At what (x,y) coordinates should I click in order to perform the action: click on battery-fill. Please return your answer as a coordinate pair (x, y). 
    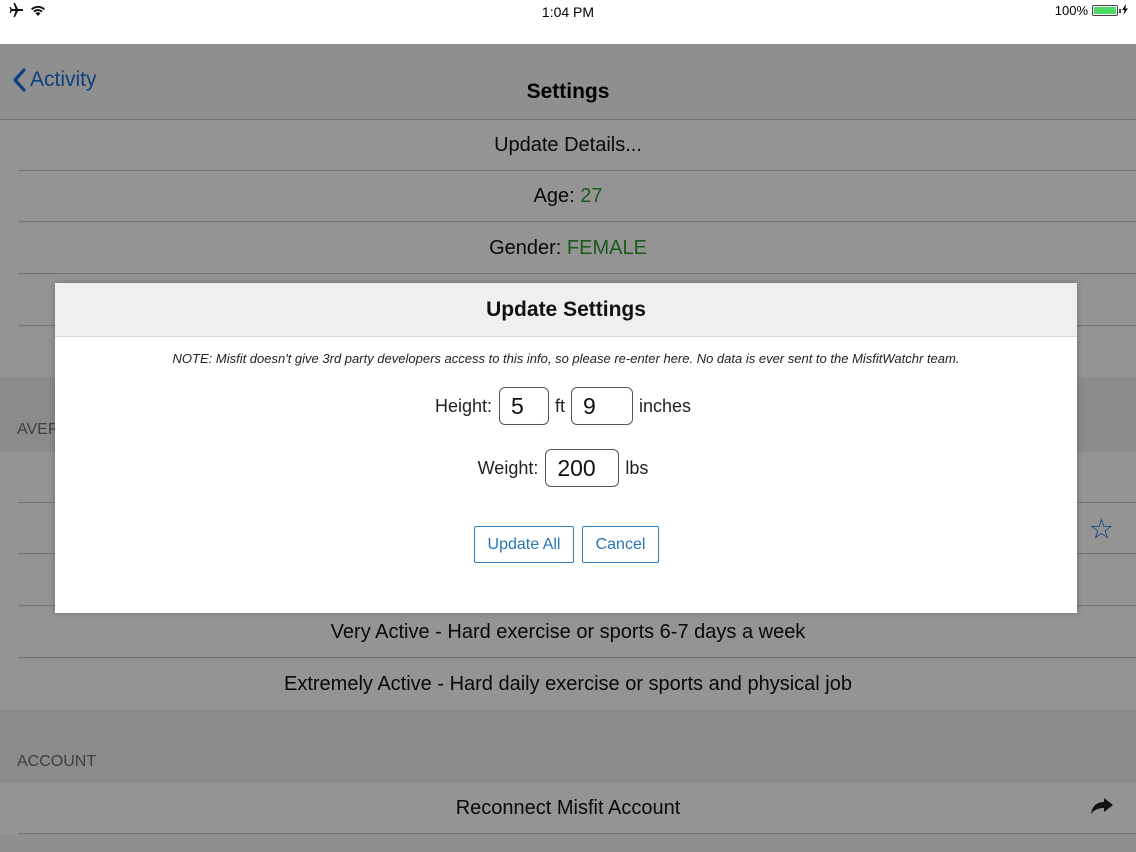
    Looking at the image, I should click on (1105, 10).